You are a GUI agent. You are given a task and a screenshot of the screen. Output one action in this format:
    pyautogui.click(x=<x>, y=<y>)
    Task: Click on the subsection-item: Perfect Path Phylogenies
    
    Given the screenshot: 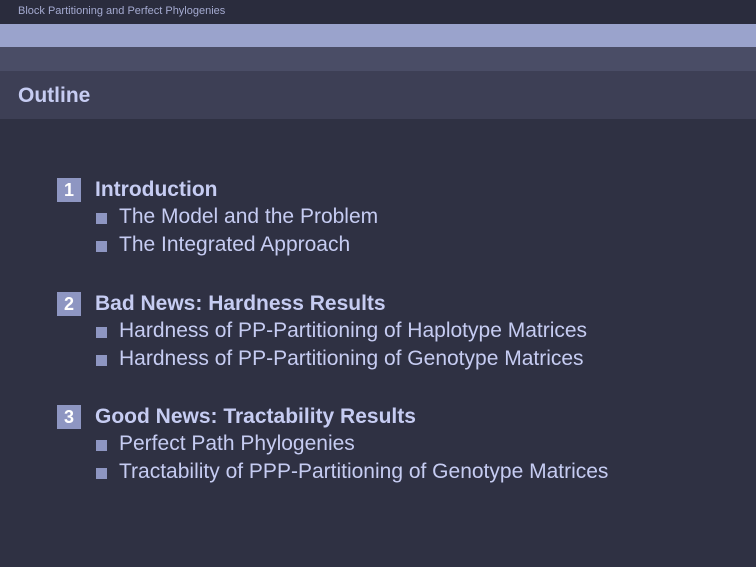 What is the action you would take?
    pyautogui.click(x=352, y=444)
    